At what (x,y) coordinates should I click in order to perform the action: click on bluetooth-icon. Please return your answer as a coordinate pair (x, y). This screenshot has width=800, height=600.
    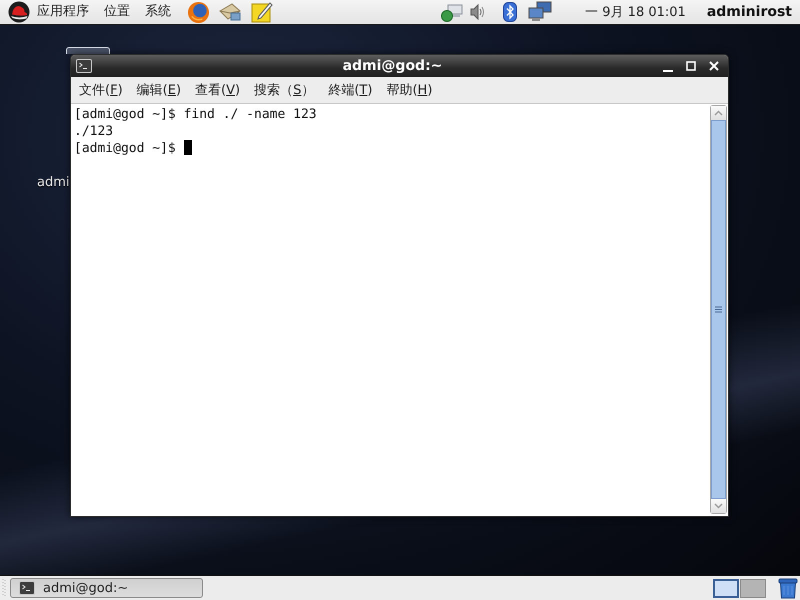
    Looking at the image, I should click on (510, 12).